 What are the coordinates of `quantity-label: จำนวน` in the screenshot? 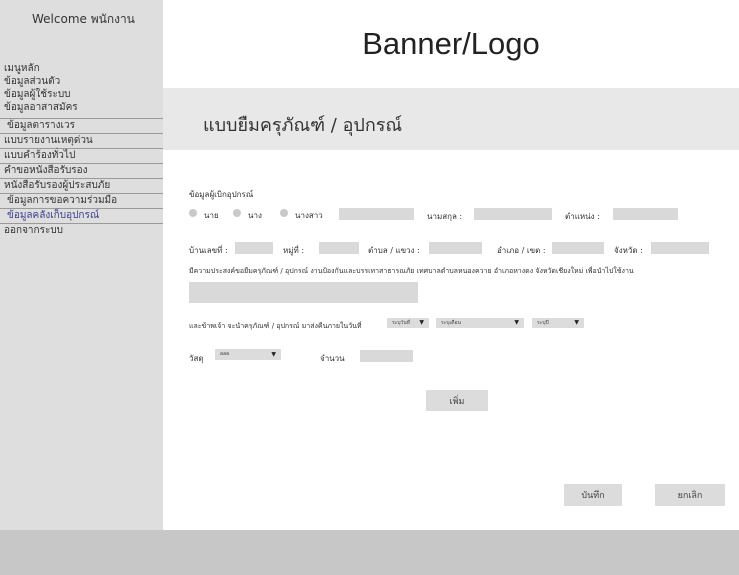 It's located at (332, 358).